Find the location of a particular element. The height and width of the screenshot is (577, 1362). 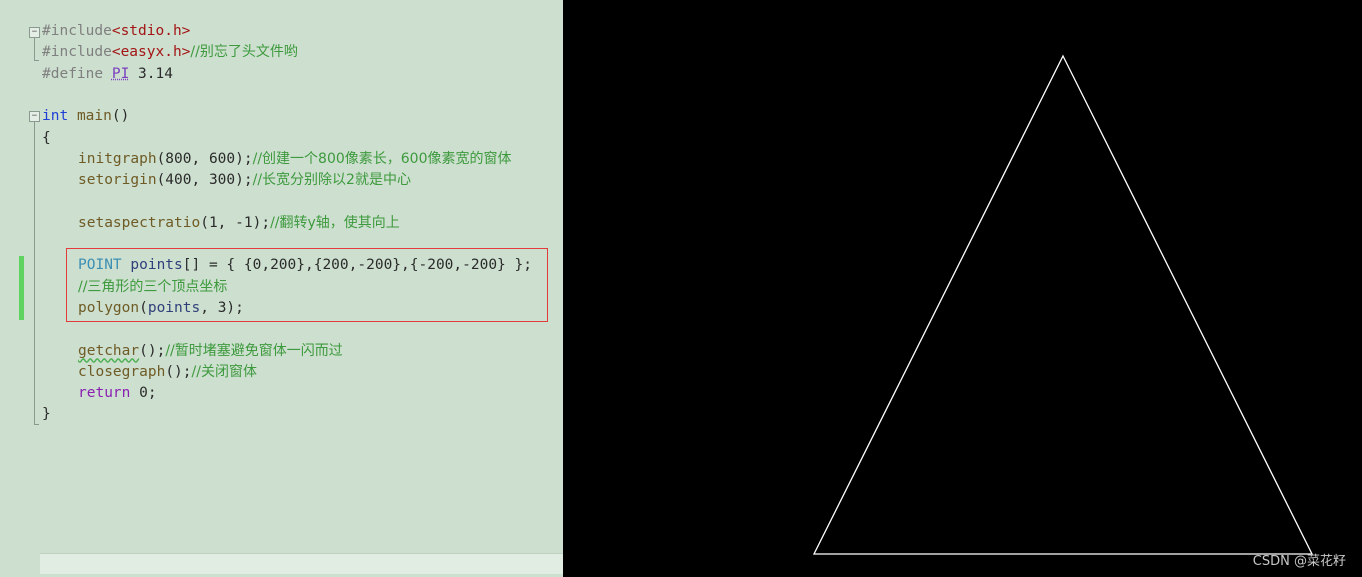

code-token: POINT is located at coordinates (100, 265).